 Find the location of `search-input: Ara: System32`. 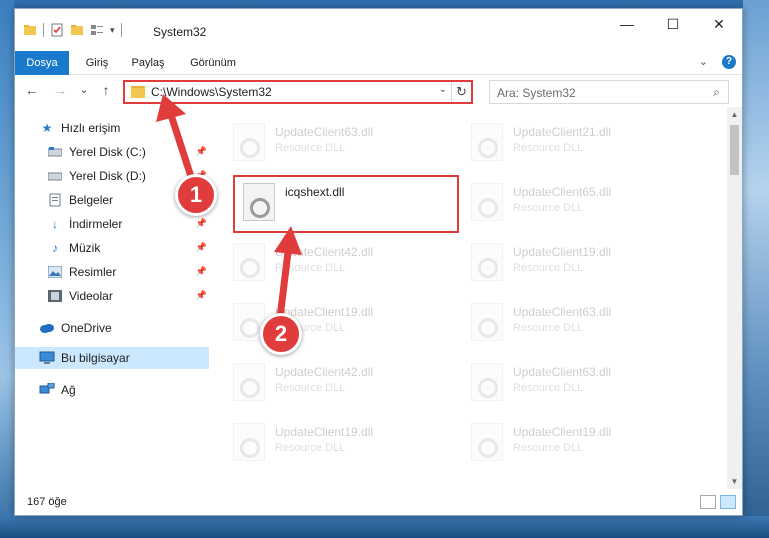

search-input: Ara: System32 is located at coordinates (536, 93).